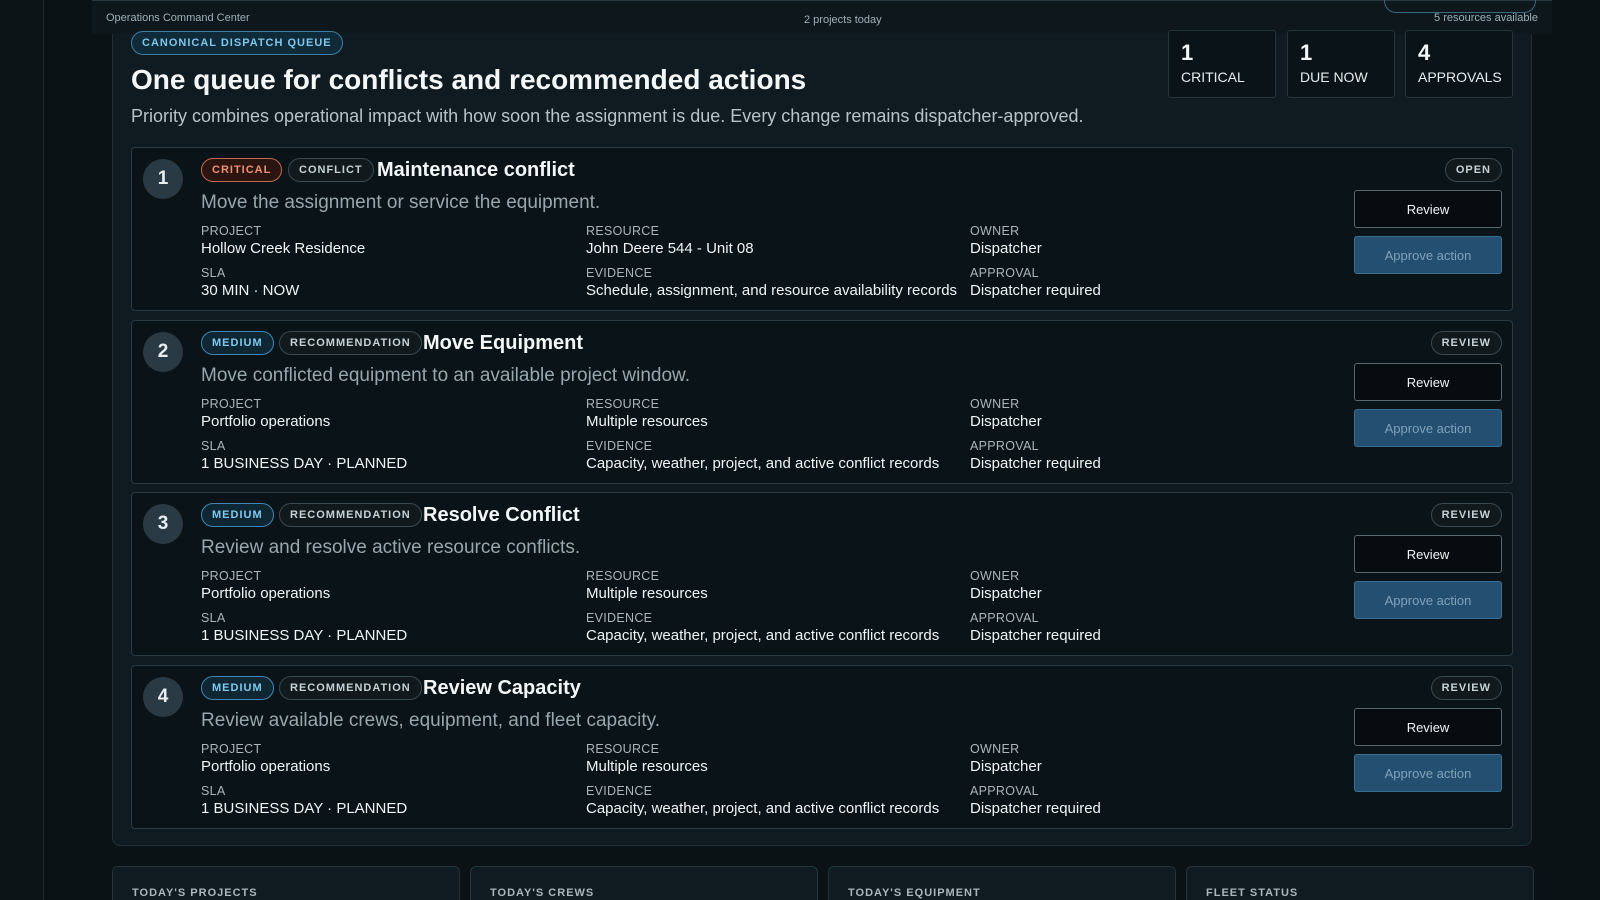  Describe the element at coordinates (1002, 883) in the screenshot. I see `todays-equipment-card: TODAY'S EQUIPMENT` at that location.